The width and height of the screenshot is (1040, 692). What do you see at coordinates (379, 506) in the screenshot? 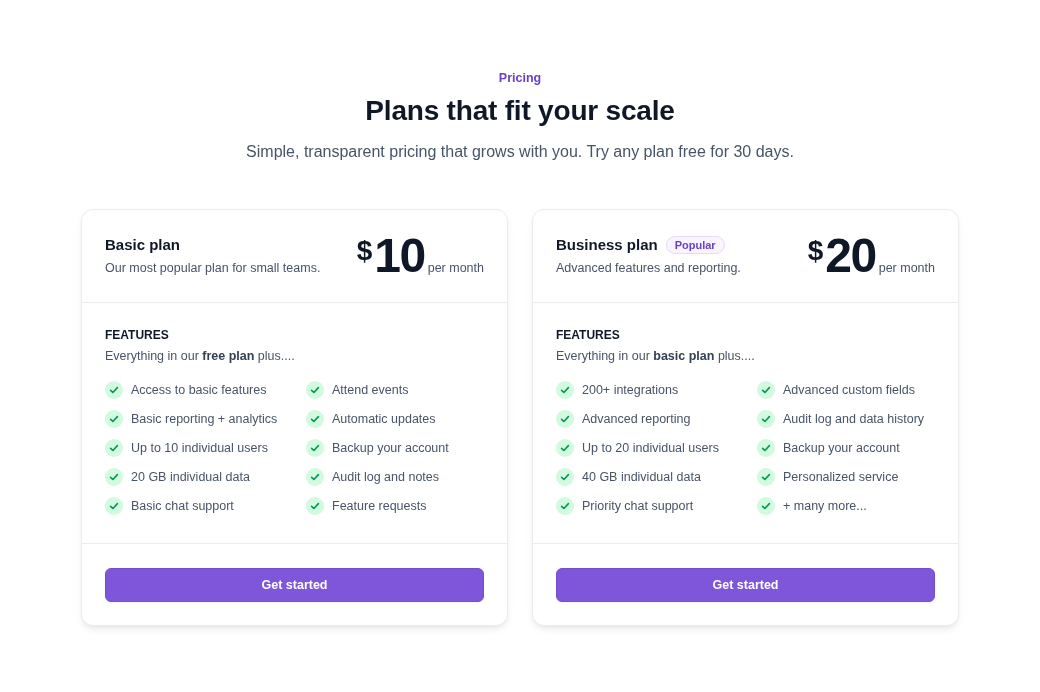
I see `feature-text: Feature requests` at bounding box center [379, 506].